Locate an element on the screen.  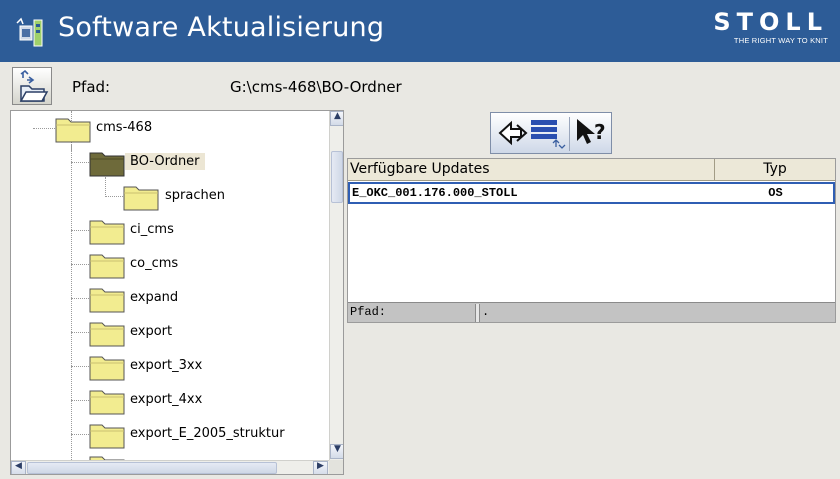
chevron-left-icon: ◀ is located at coordinates (18, 466).